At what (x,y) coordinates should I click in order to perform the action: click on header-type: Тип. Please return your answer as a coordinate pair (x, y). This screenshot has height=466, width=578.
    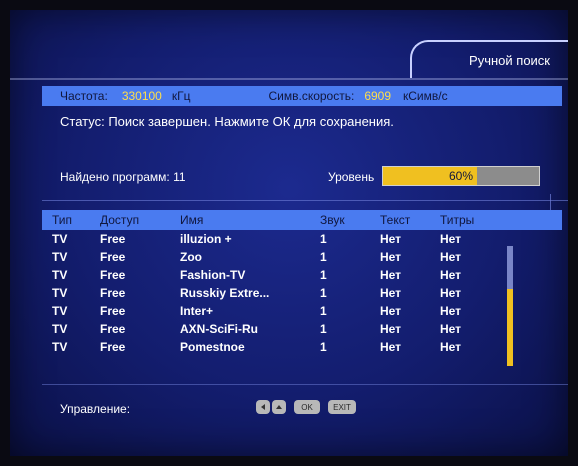
    Looking at the image, I should click on (62, 220).